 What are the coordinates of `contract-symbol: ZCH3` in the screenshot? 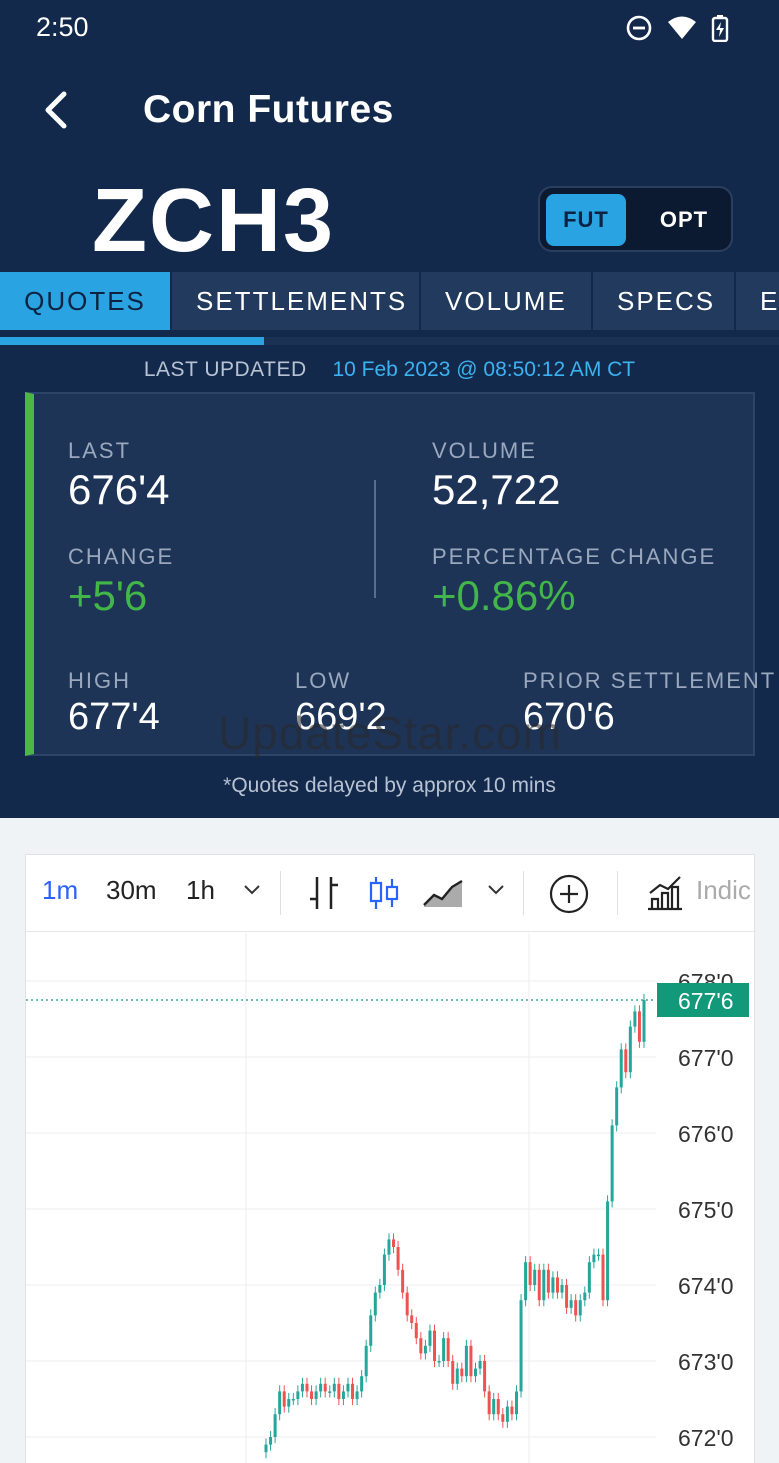 It's located at (214, 221).